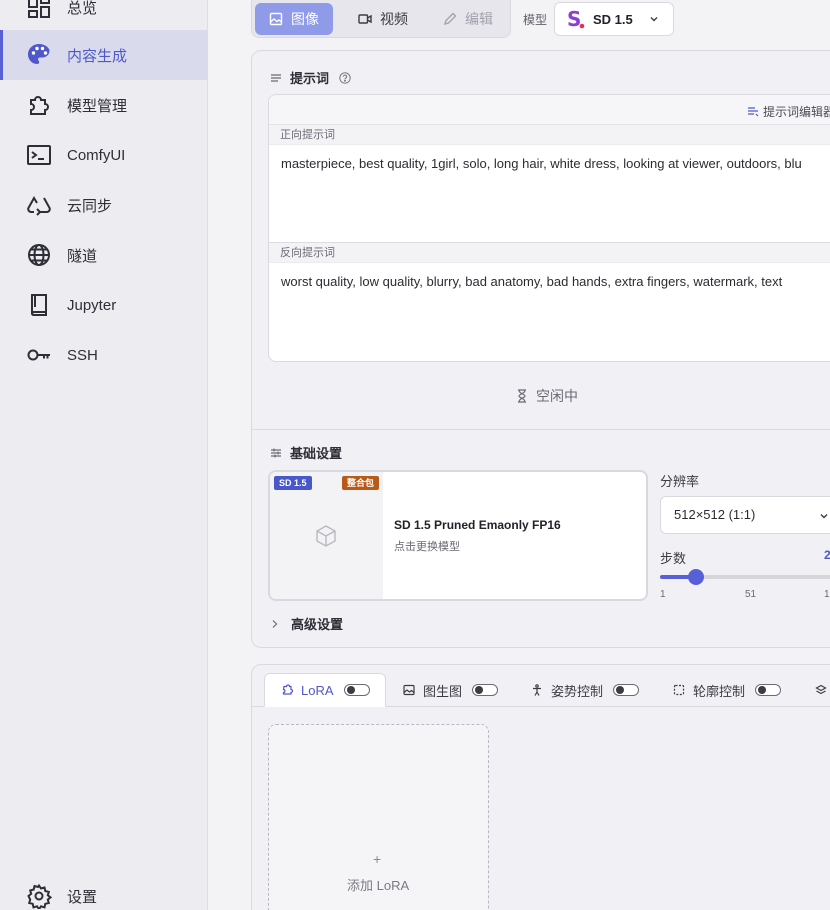 This screenshot has height=910, width=830. I want to click on cube-icon, so click(326, 536).